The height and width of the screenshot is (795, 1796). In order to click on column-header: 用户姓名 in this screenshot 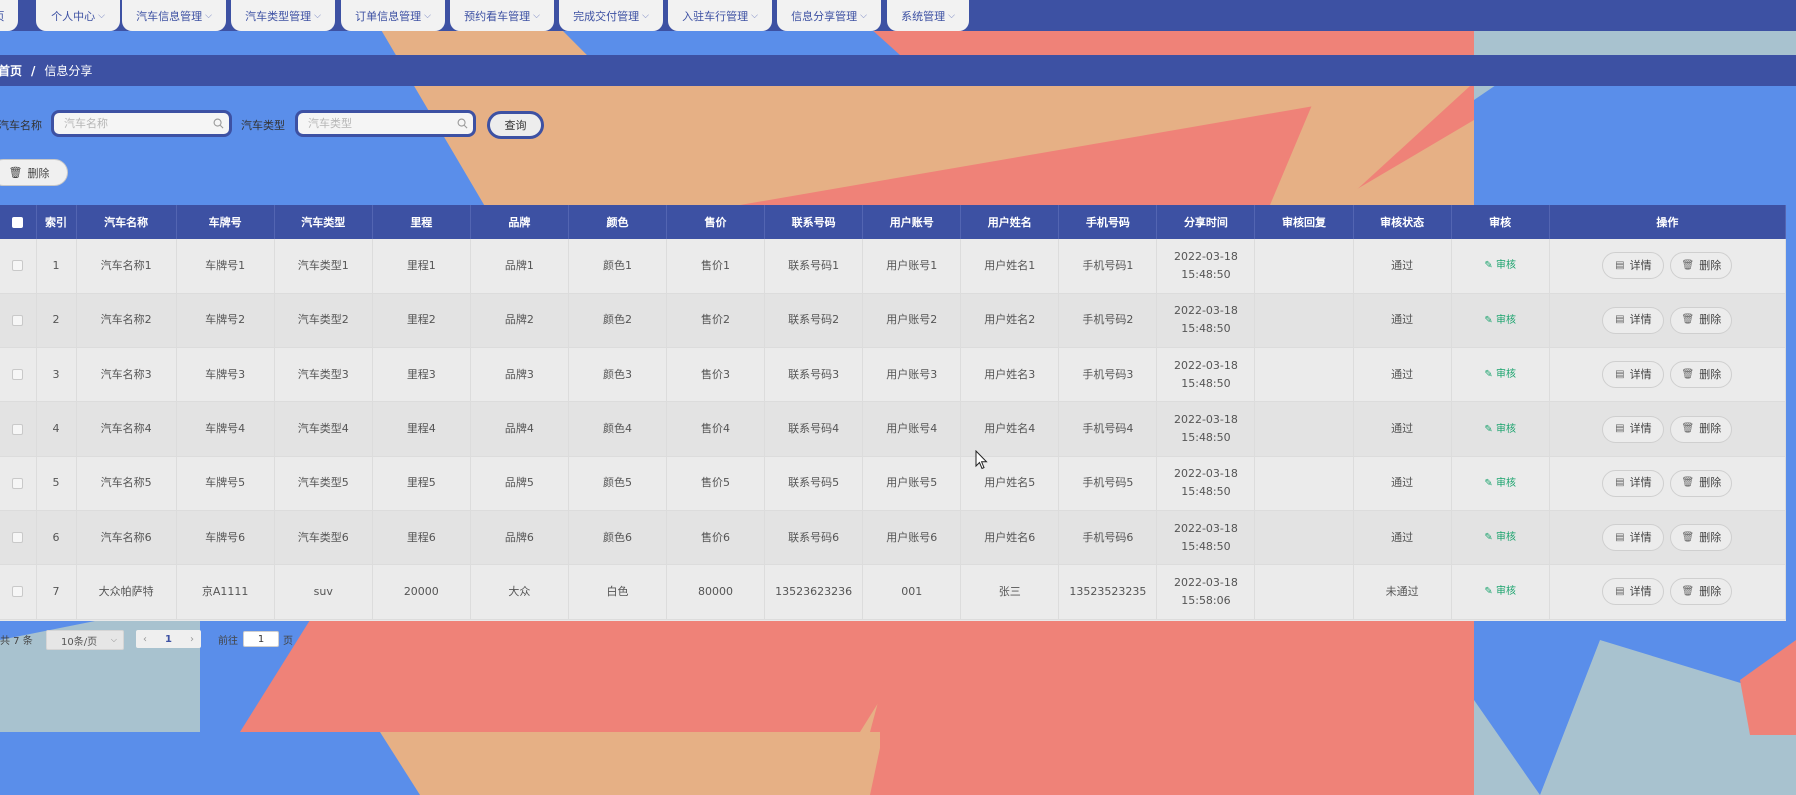, I will do `click(1010, 222)`.